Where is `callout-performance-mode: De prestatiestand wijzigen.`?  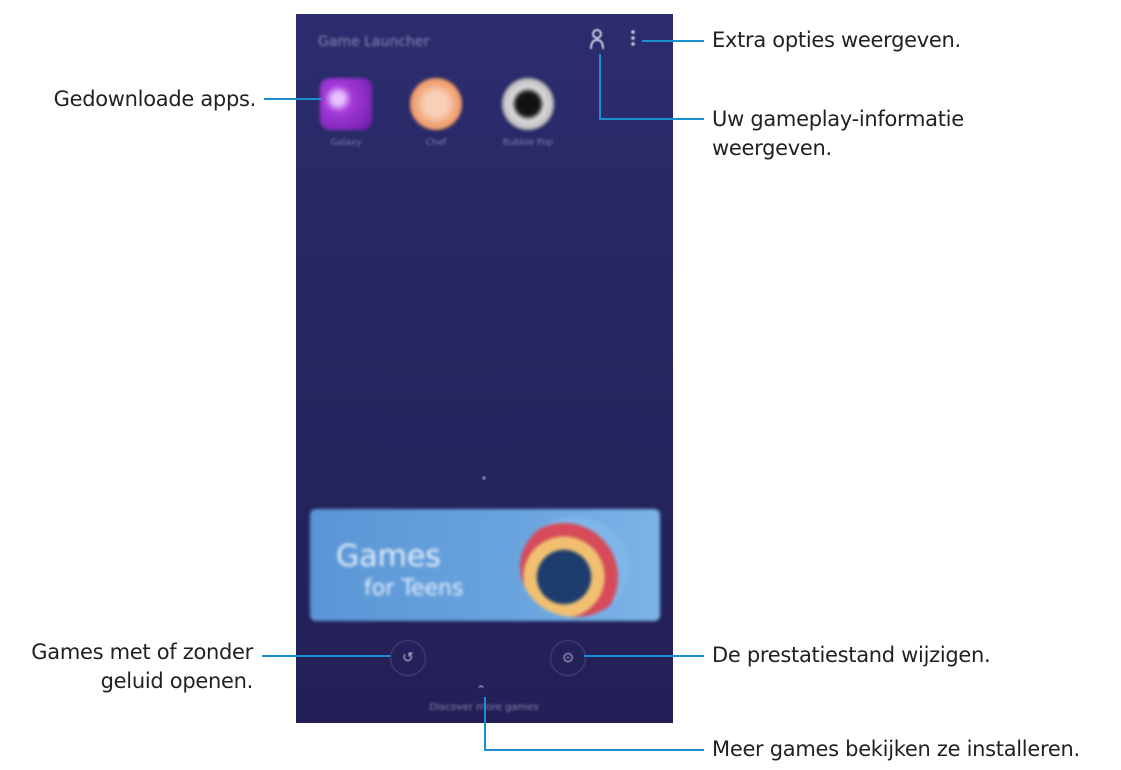
callout-performance-mode: De prestatiestand wijzigen. is located at coordinates (851, 655).